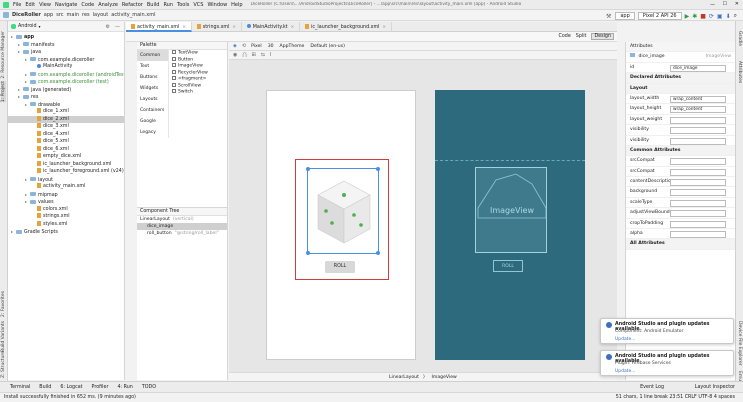  Describe the element at coordinates (652, 387) in the screenshot. I see `event-log-button: Event Log` at that location.